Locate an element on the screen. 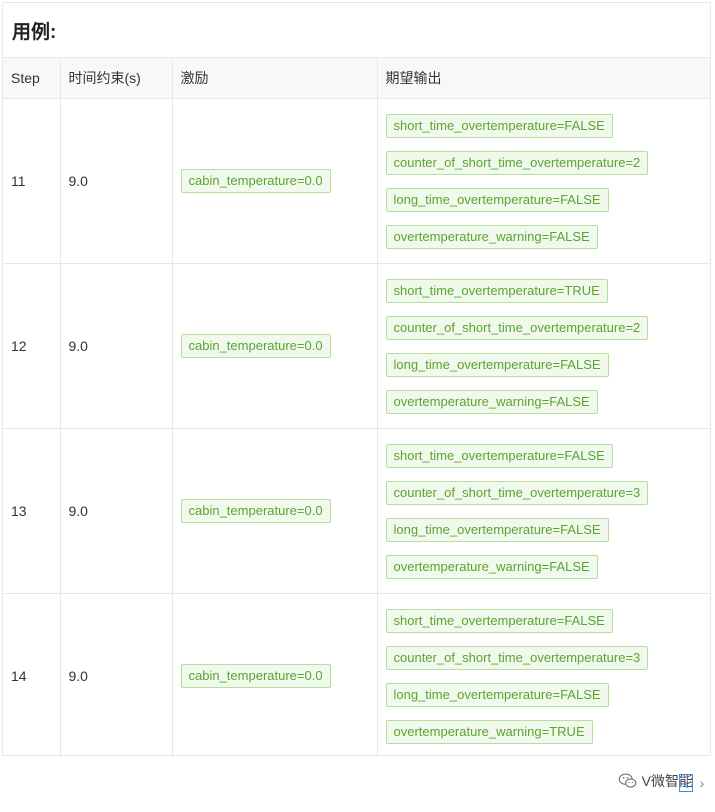 The width and height of the screenshot is (715, 812). output-tag: overtemperature_warning=TRUE is located at coordinates (489, 731).